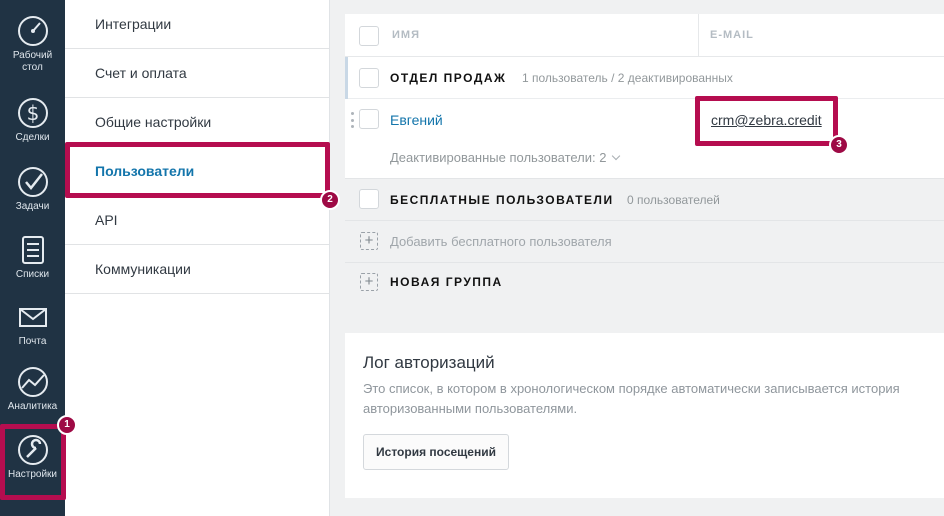 This screenshot has height=516, width=944. What do you see at coordinates (32, 406) in the screenshot?
I see `sidebar-item-label: Аналитика` at bounding box center [32, 406].